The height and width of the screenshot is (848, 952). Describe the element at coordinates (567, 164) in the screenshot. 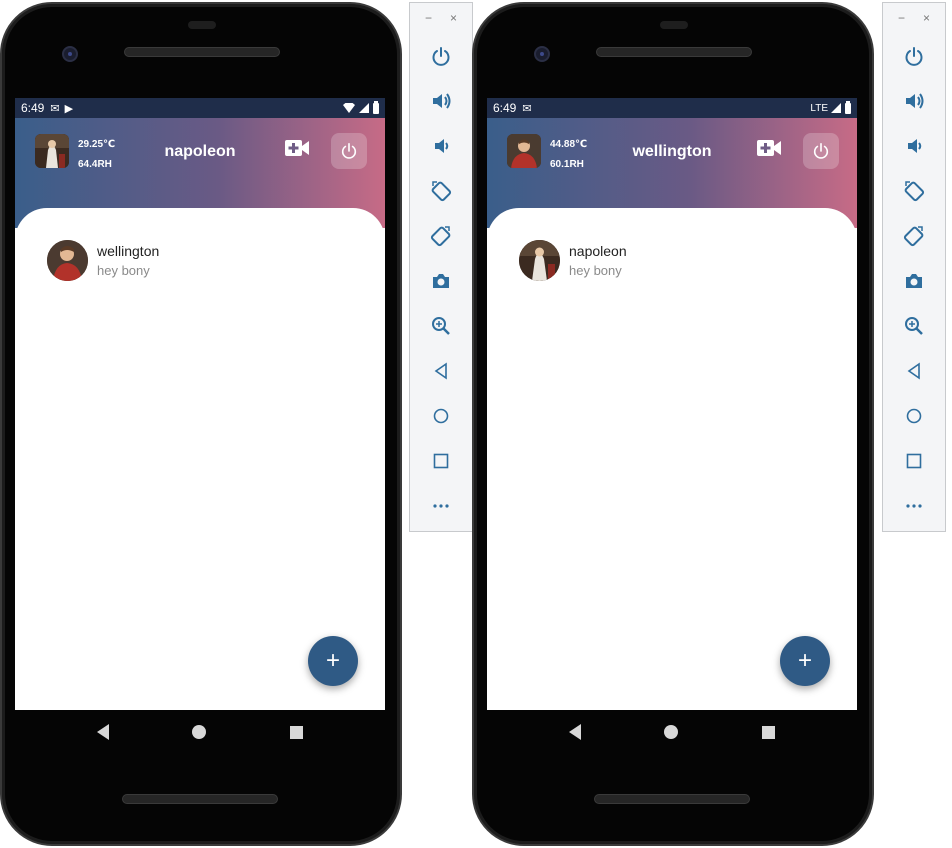

I see `humidity-reading: 60.1RH` at that location.